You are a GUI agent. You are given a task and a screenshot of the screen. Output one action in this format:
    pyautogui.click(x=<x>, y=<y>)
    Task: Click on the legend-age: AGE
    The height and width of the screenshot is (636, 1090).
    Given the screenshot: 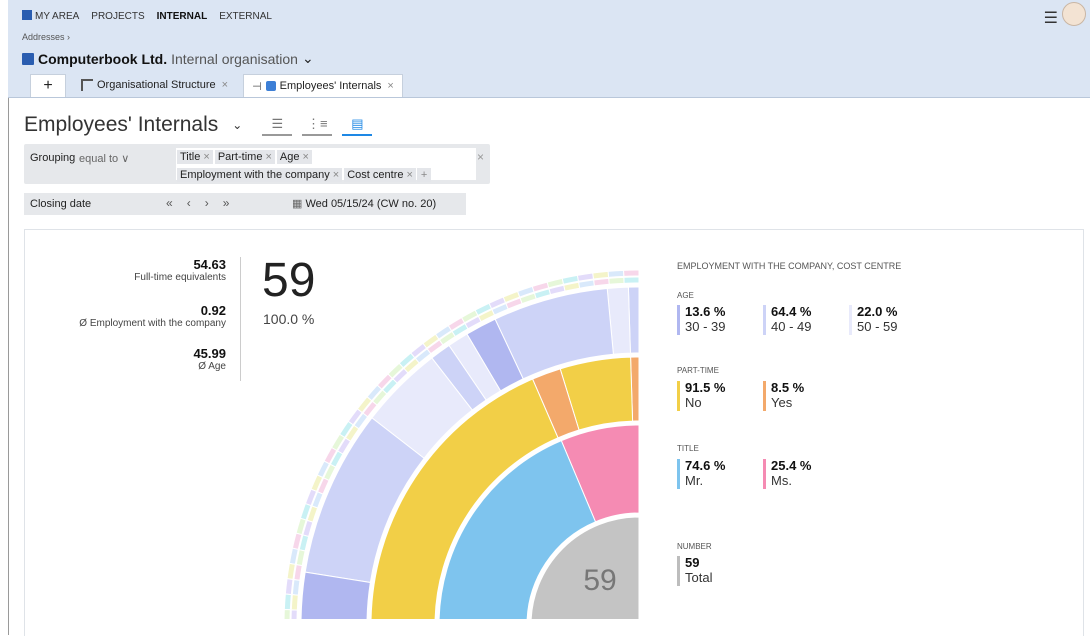 What is the action you would take?
    pyautogui.click(x=685, y=295)
    